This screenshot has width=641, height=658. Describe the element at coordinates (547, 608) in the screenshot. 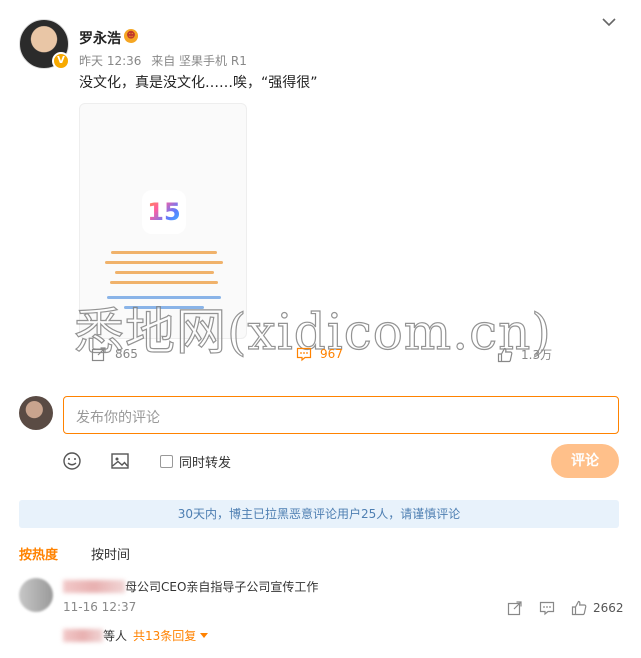

I see `comment-reply-icon` at that location.